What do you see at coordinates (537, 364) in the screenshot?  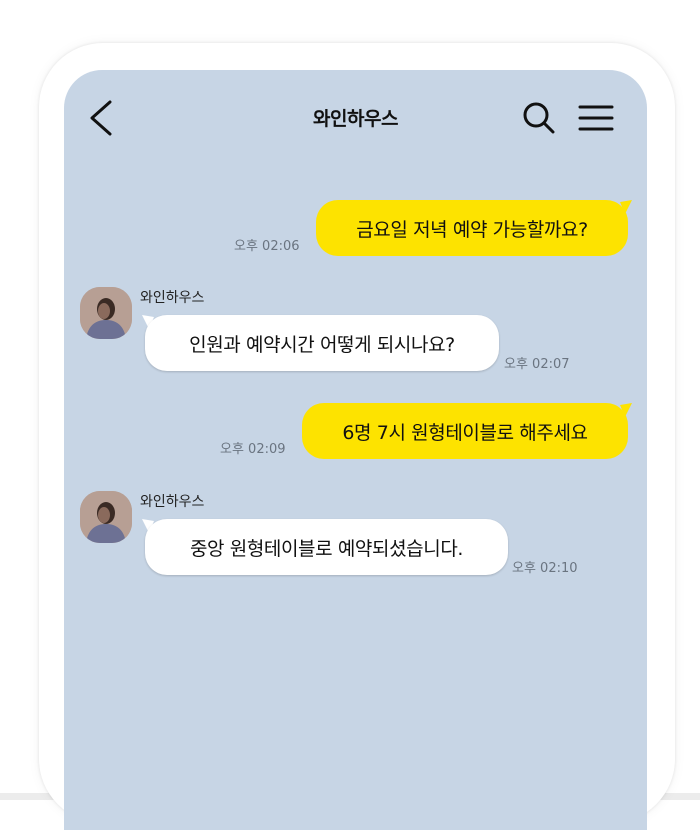 I see `message-time: 오후 02:07` at bounding box center [537, 364].